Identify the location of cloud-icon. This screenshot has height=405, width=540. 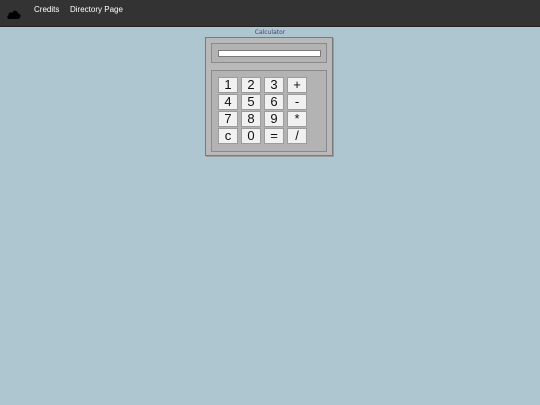
(14, 13).